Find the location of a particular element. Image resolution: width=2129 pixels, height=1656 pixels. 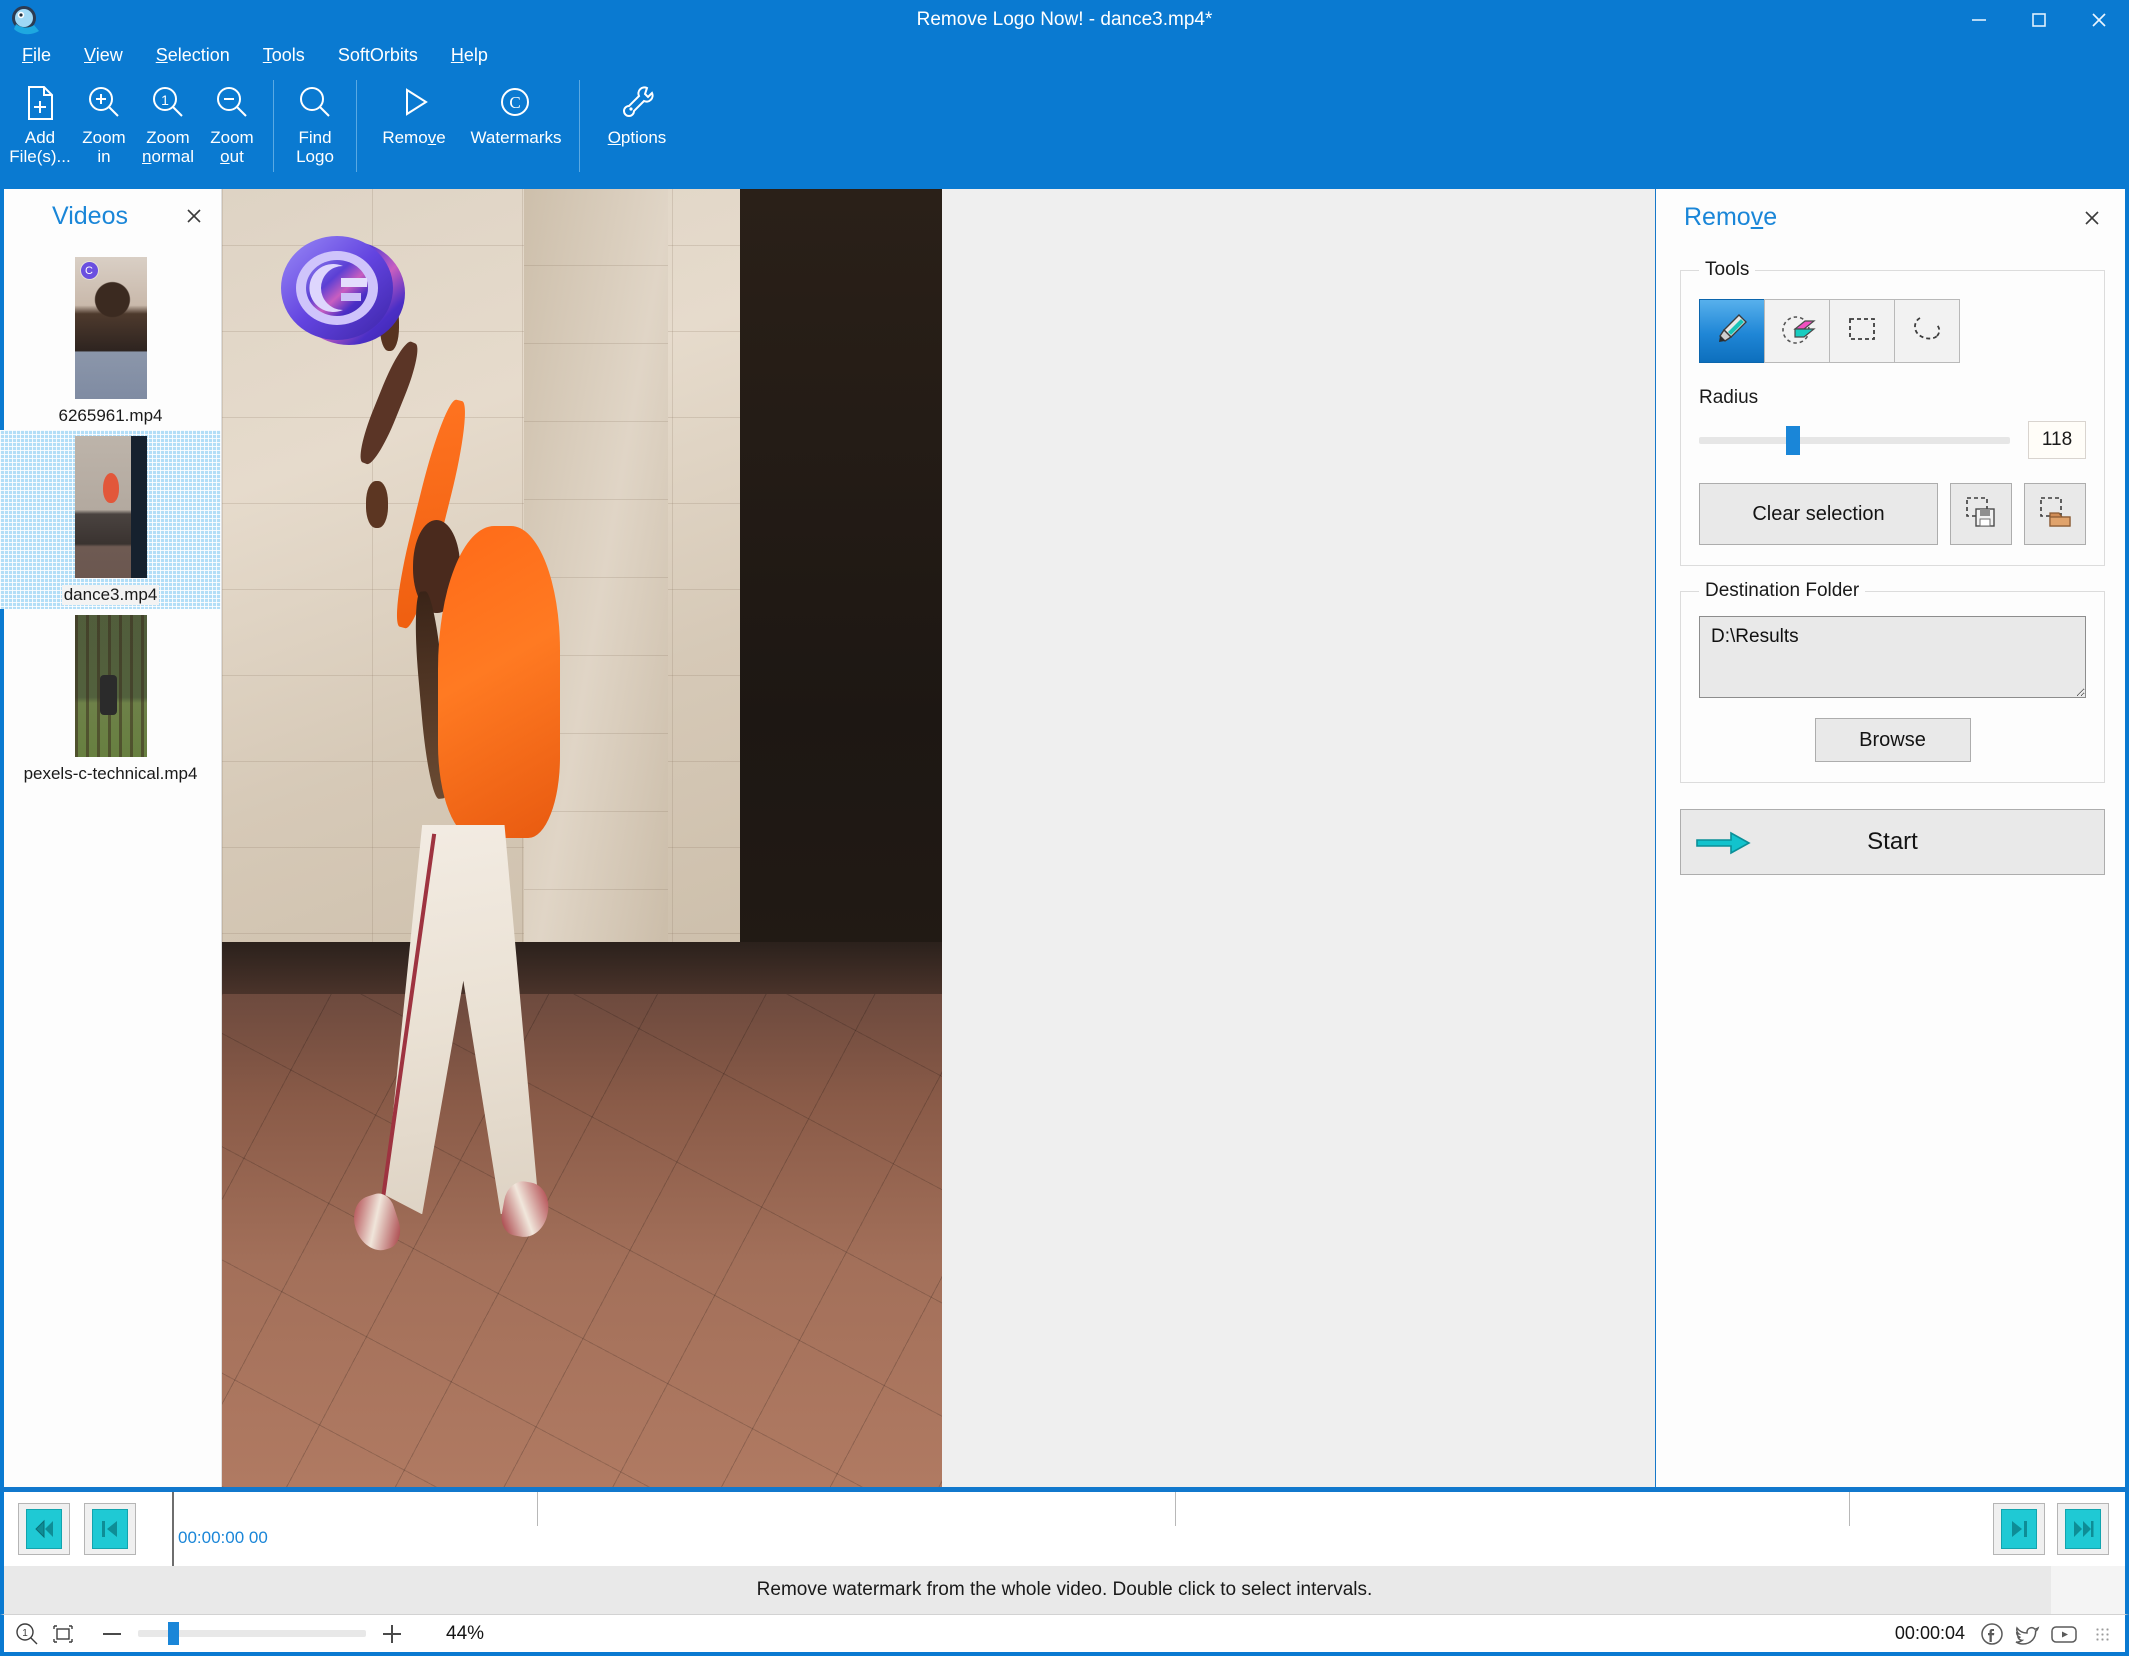

load-selection-button is located at coordinates (2055, 514).